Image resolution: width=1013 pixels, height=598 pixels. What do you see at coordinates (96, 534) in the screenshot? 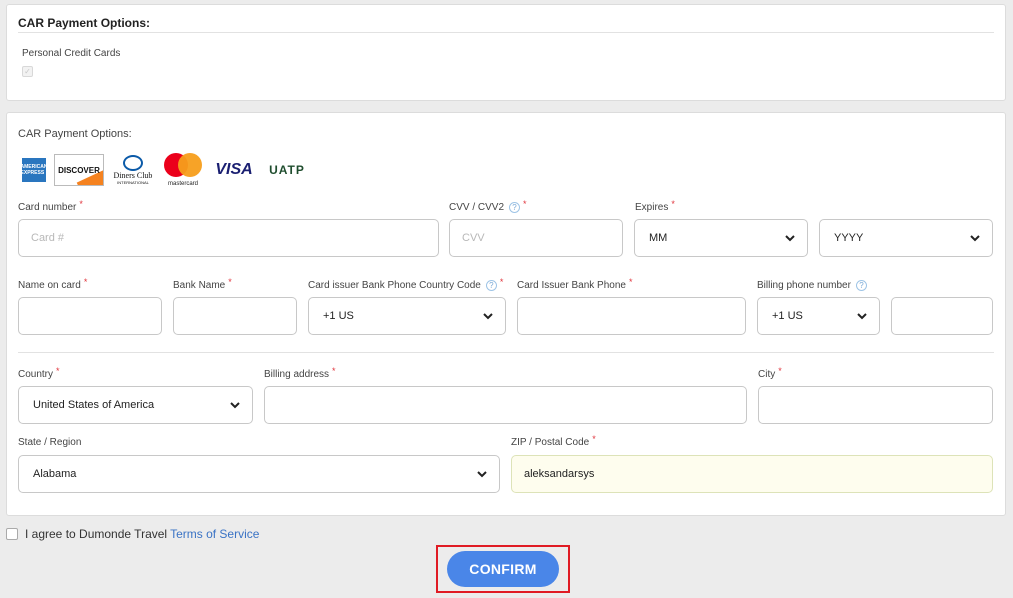
I see `terms-text: I agree to Dumonde Travel` at bounding box center [96, 534].